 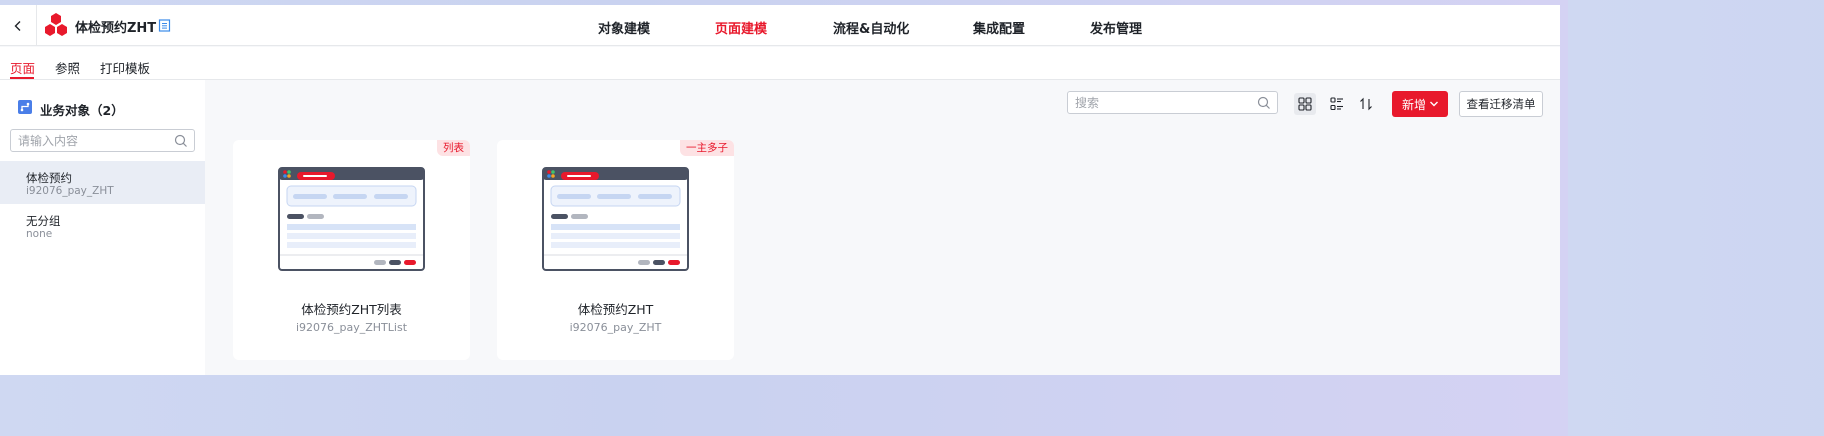 I want to click on new-button: 新增, so click(x=1420, y=104).